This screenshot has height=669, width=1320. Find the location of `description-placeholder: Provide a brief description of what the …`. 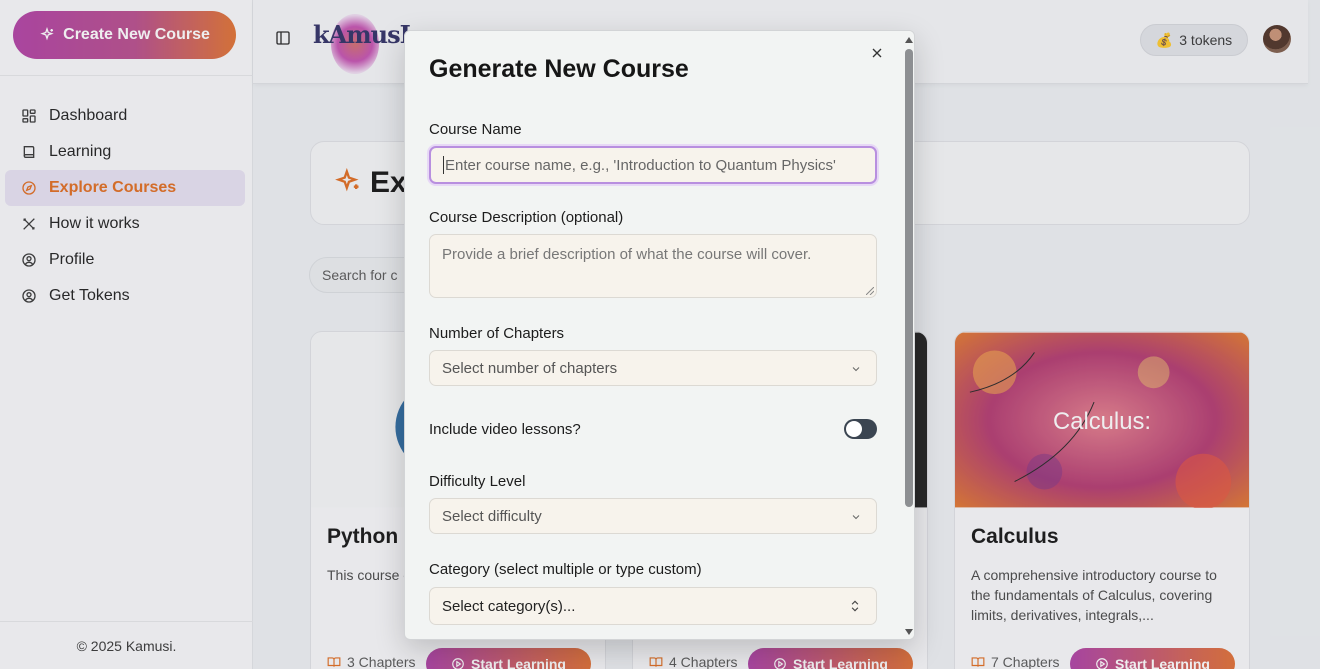

description-placeholder: Provide a brief description of what the … is located at coordinates (627, 254).